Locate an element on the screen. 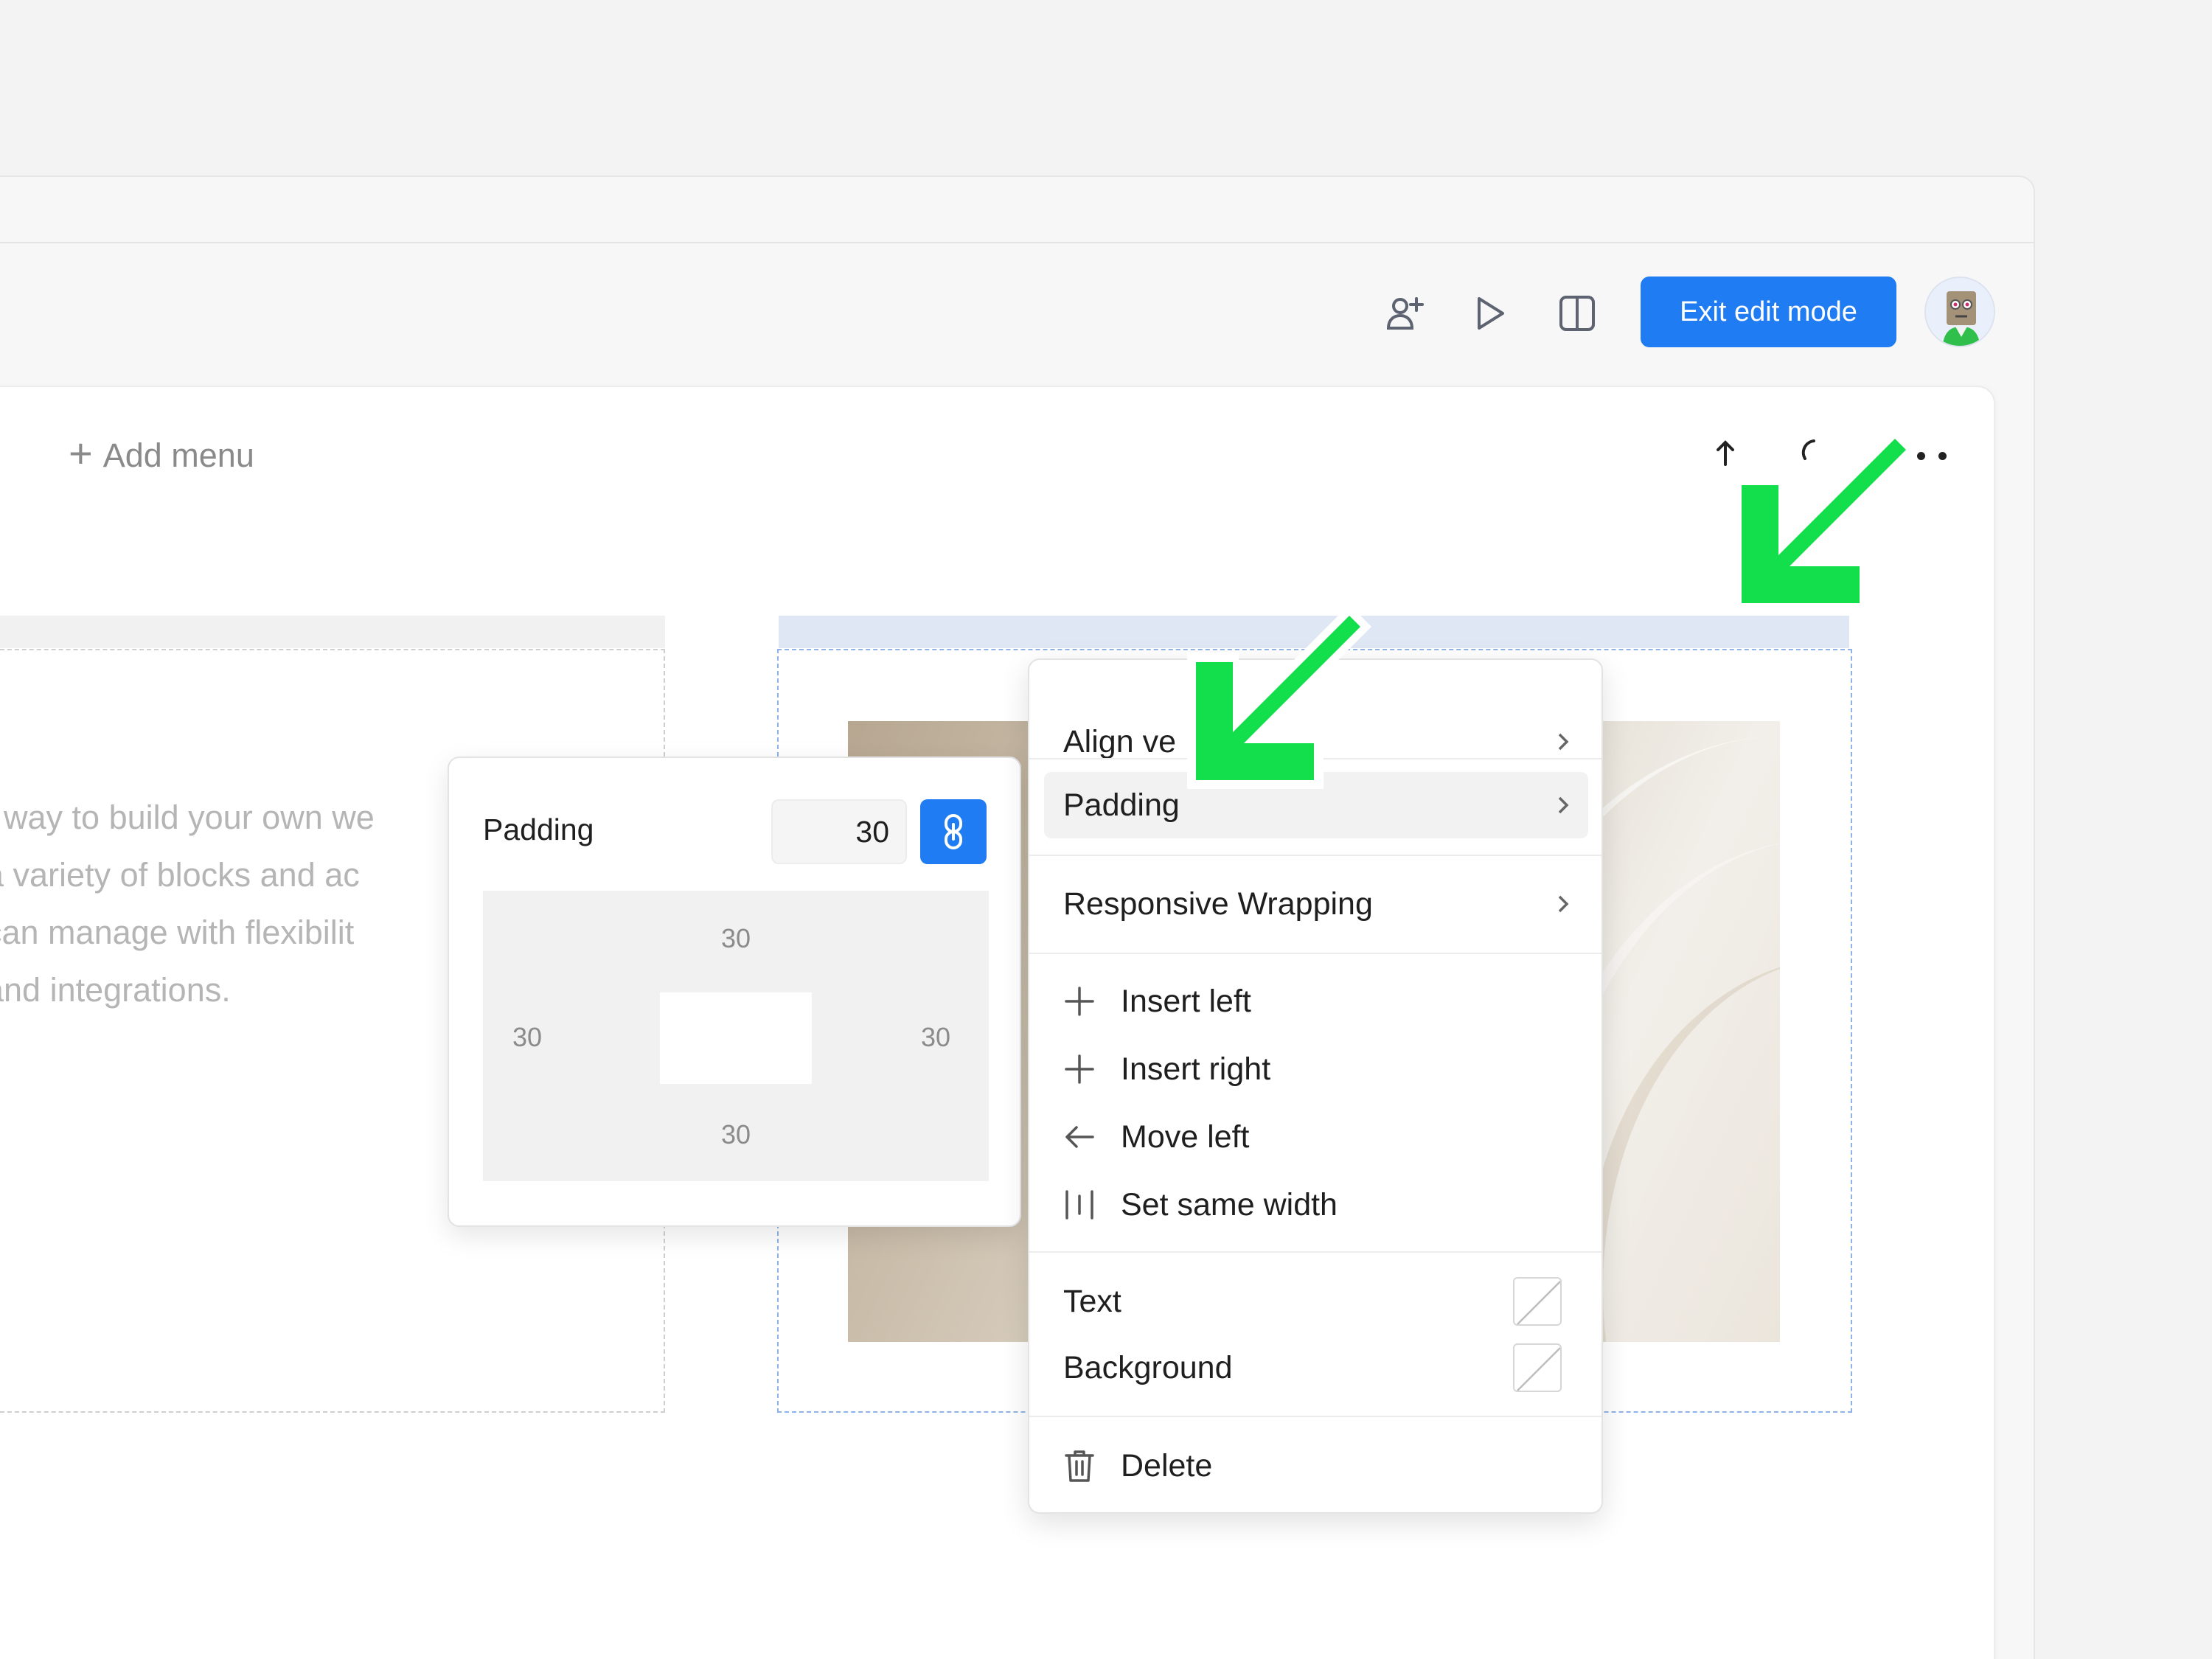  trash-icon is located at coordinates (1082, 1466).